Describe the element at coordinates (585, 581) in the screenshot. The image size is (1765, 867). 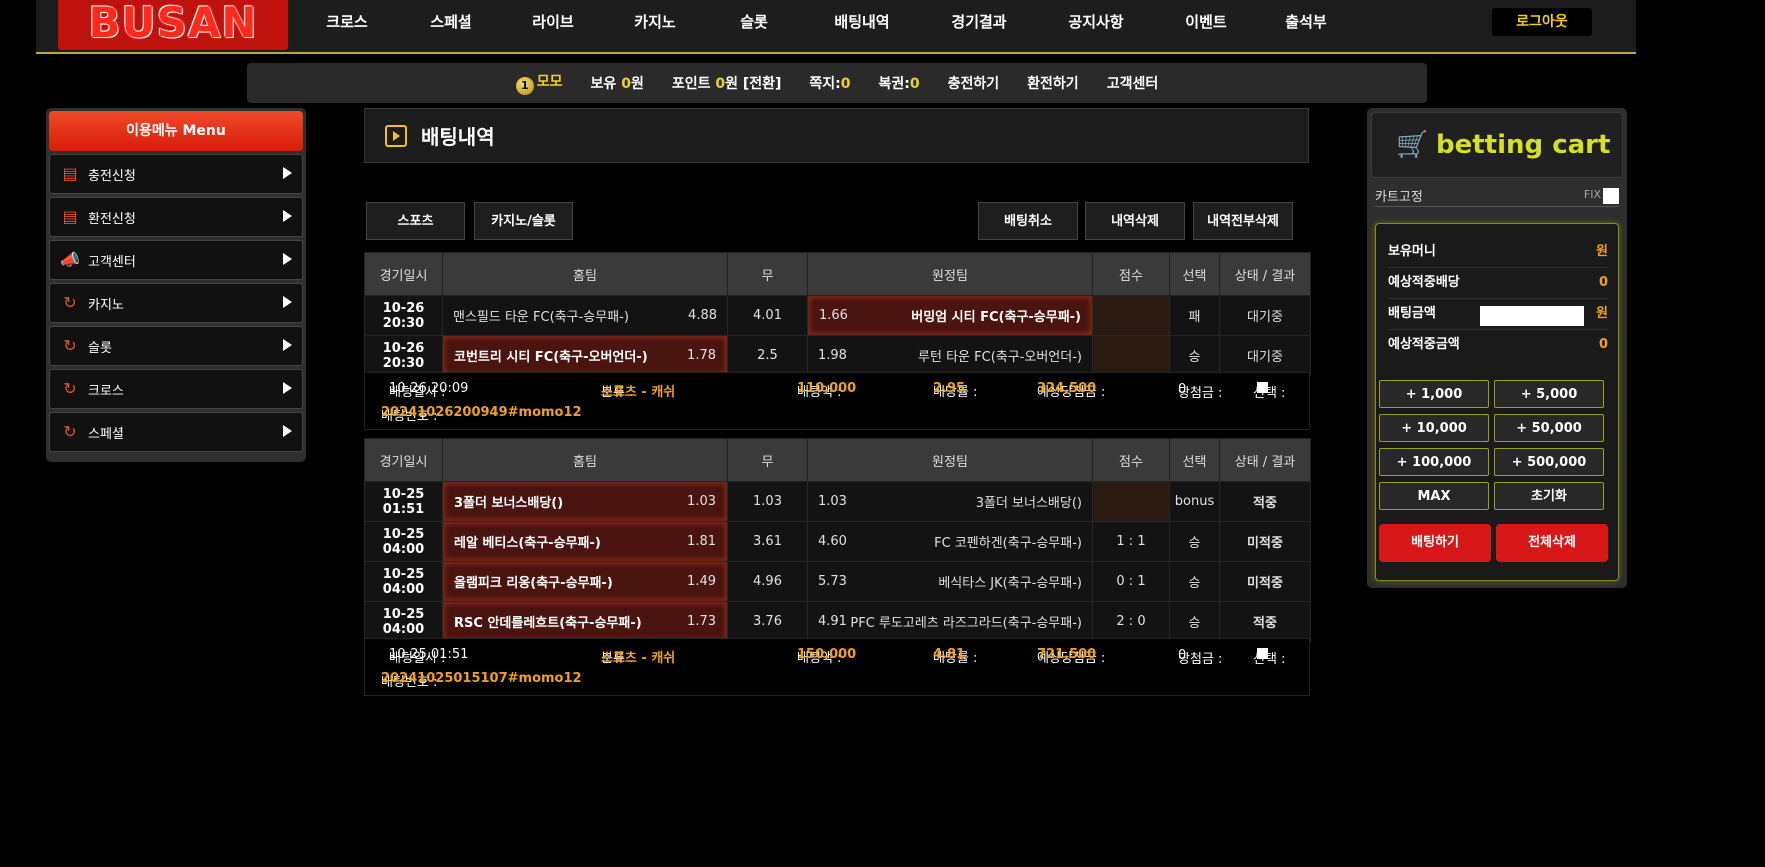
I see `home-team-cell: 올램피크 리옹(축구-승무패-) 1.49` at that location.